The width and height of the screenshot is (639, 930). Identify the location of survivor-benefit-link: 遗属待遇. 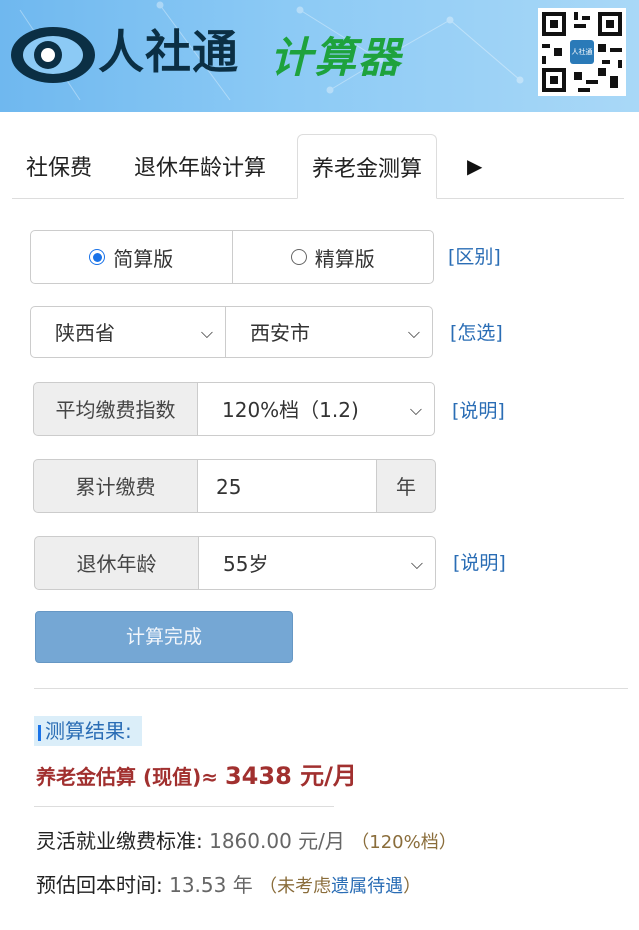
(367, 886).